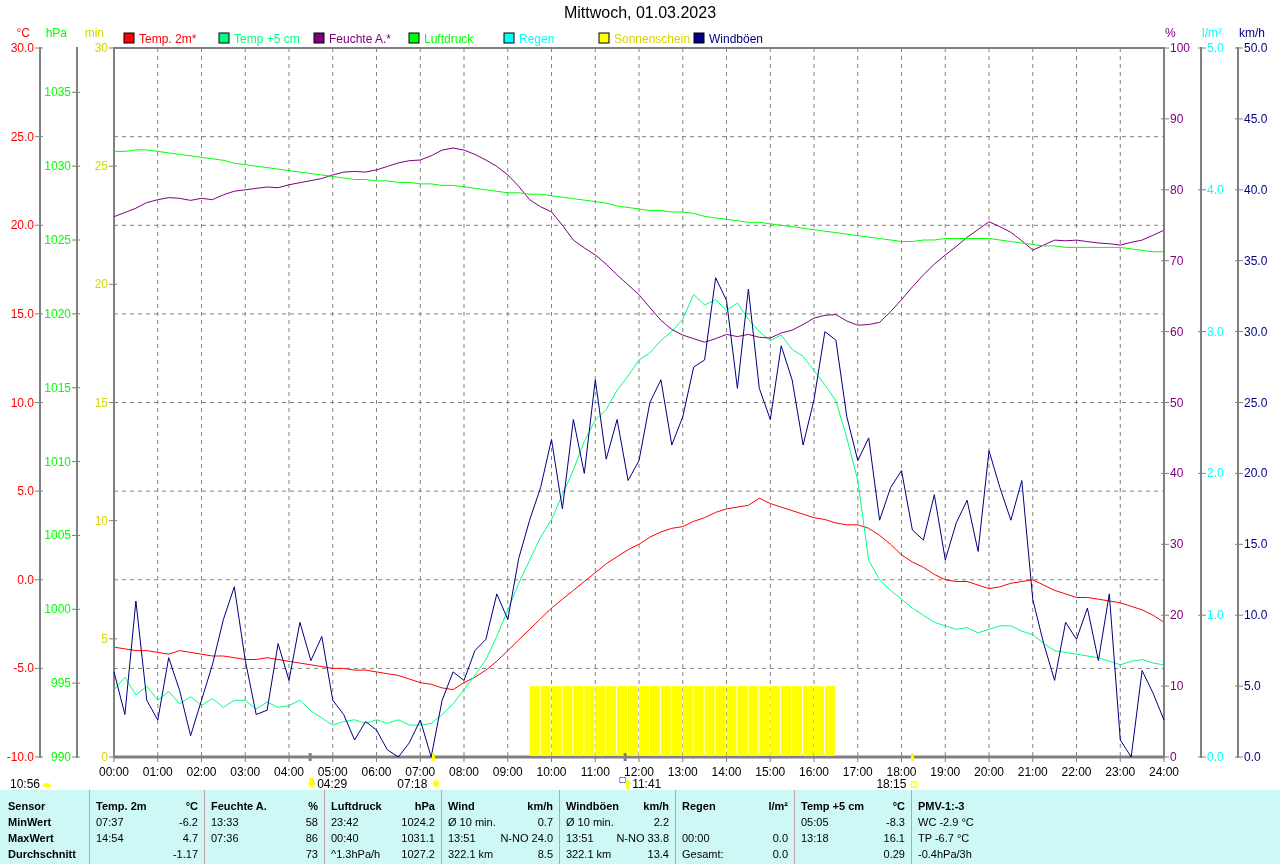  I want to click on table-cell: -6.2, so click(188, 822).